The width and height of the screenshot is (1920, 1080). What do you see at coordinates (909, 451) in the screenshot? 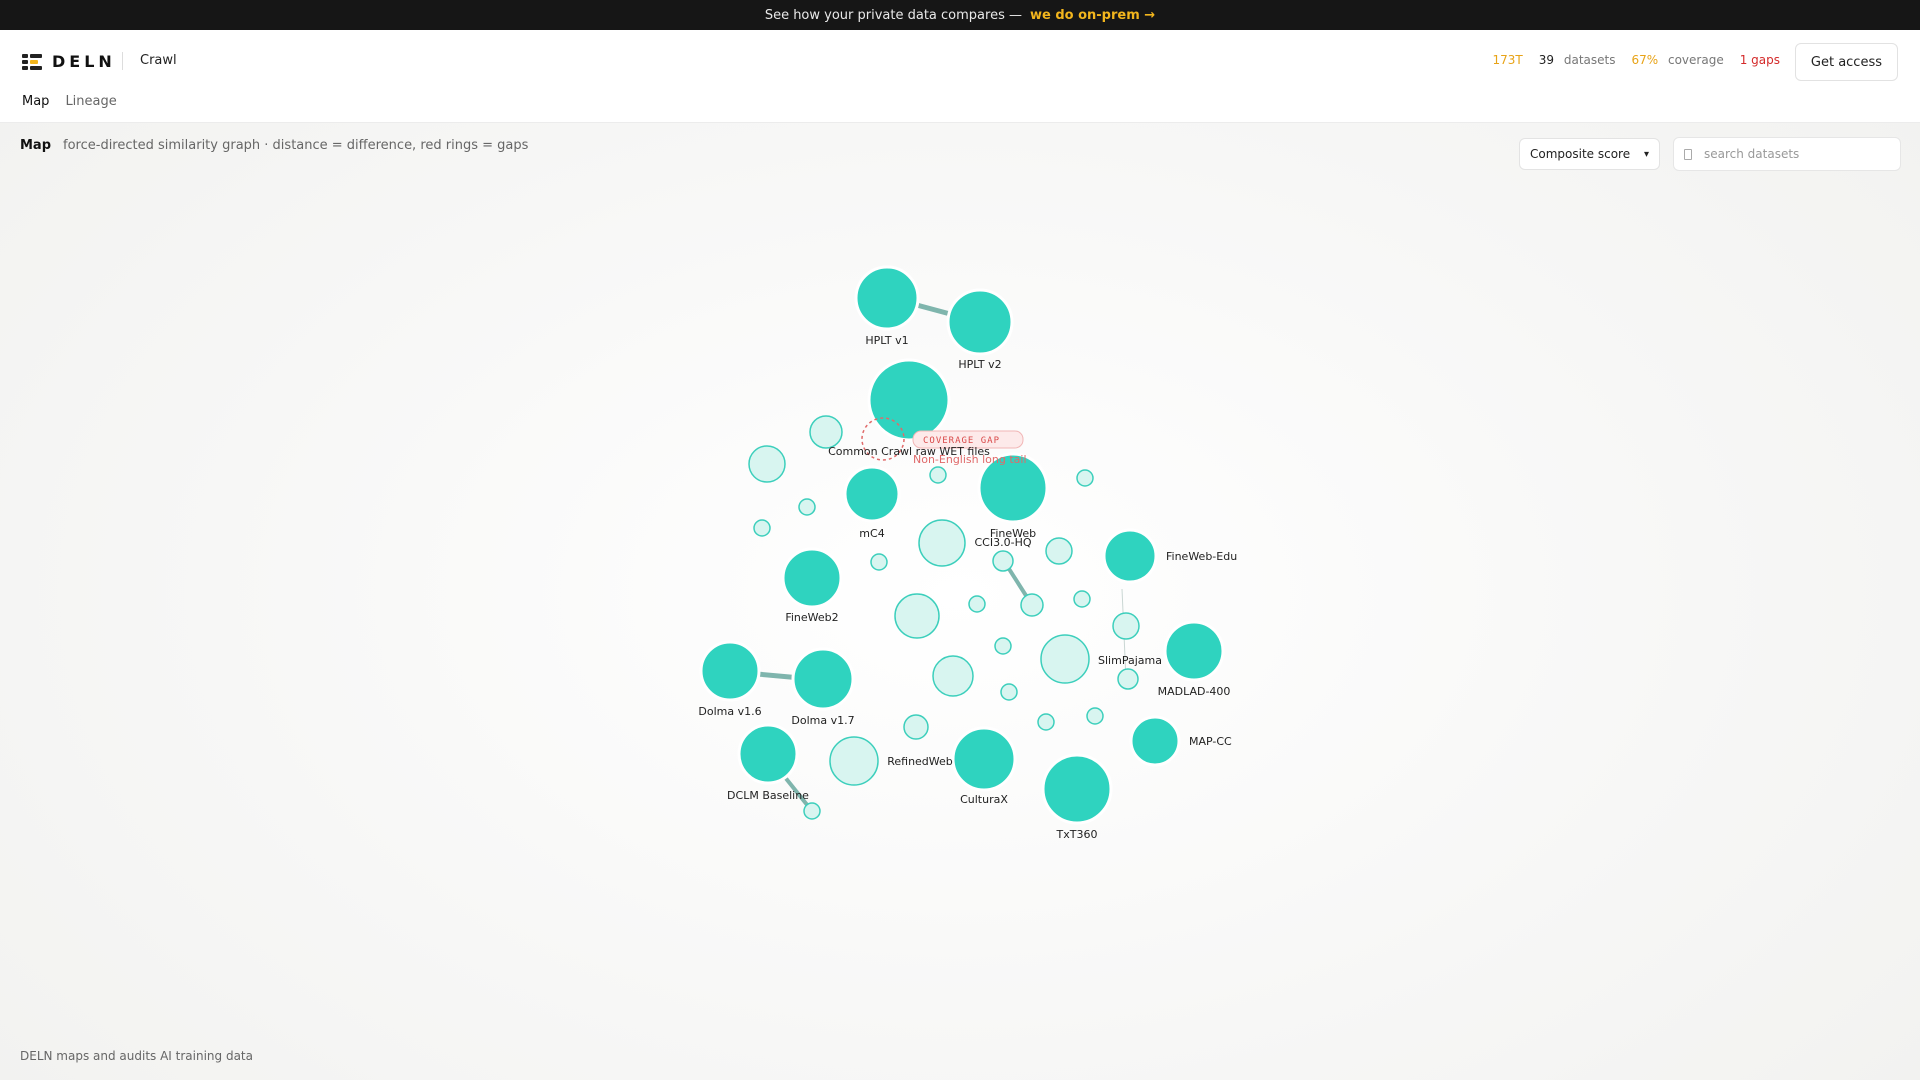
I see `label-common-crawl: Common Crawl raw WET files` at bounding box center [909, 451].